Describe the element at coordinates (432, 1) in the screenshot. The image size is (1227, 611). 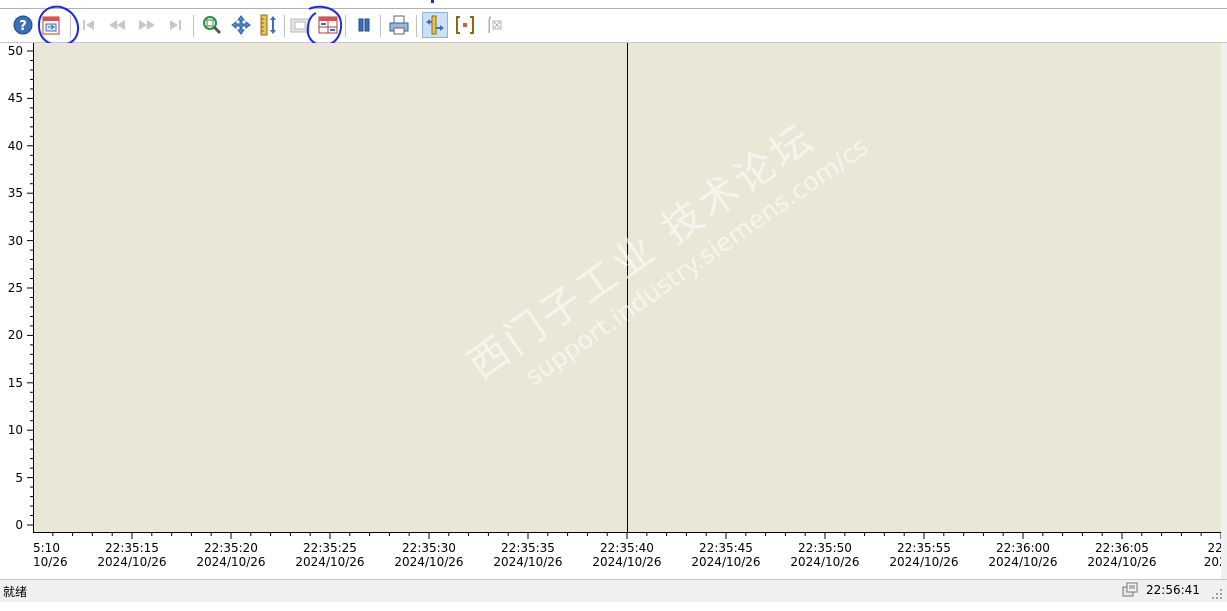
I see `annotation-dot` at that location.